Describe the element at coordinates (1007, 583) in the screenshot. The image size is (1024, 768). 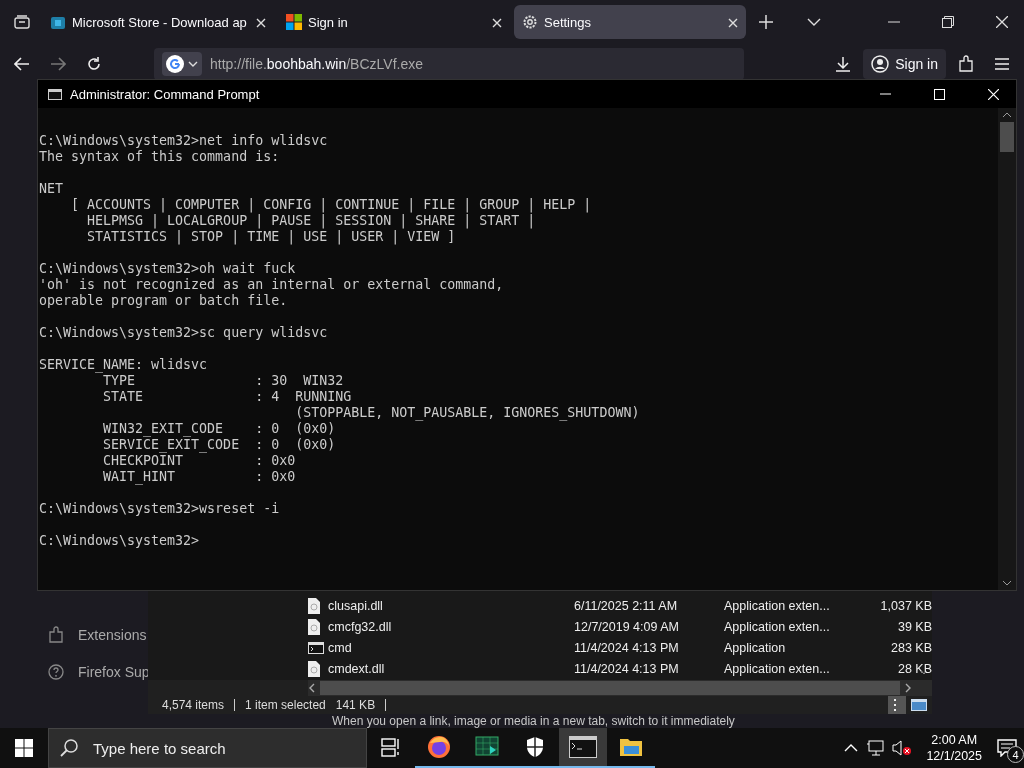
I see `scroll-down-icon` at that location.